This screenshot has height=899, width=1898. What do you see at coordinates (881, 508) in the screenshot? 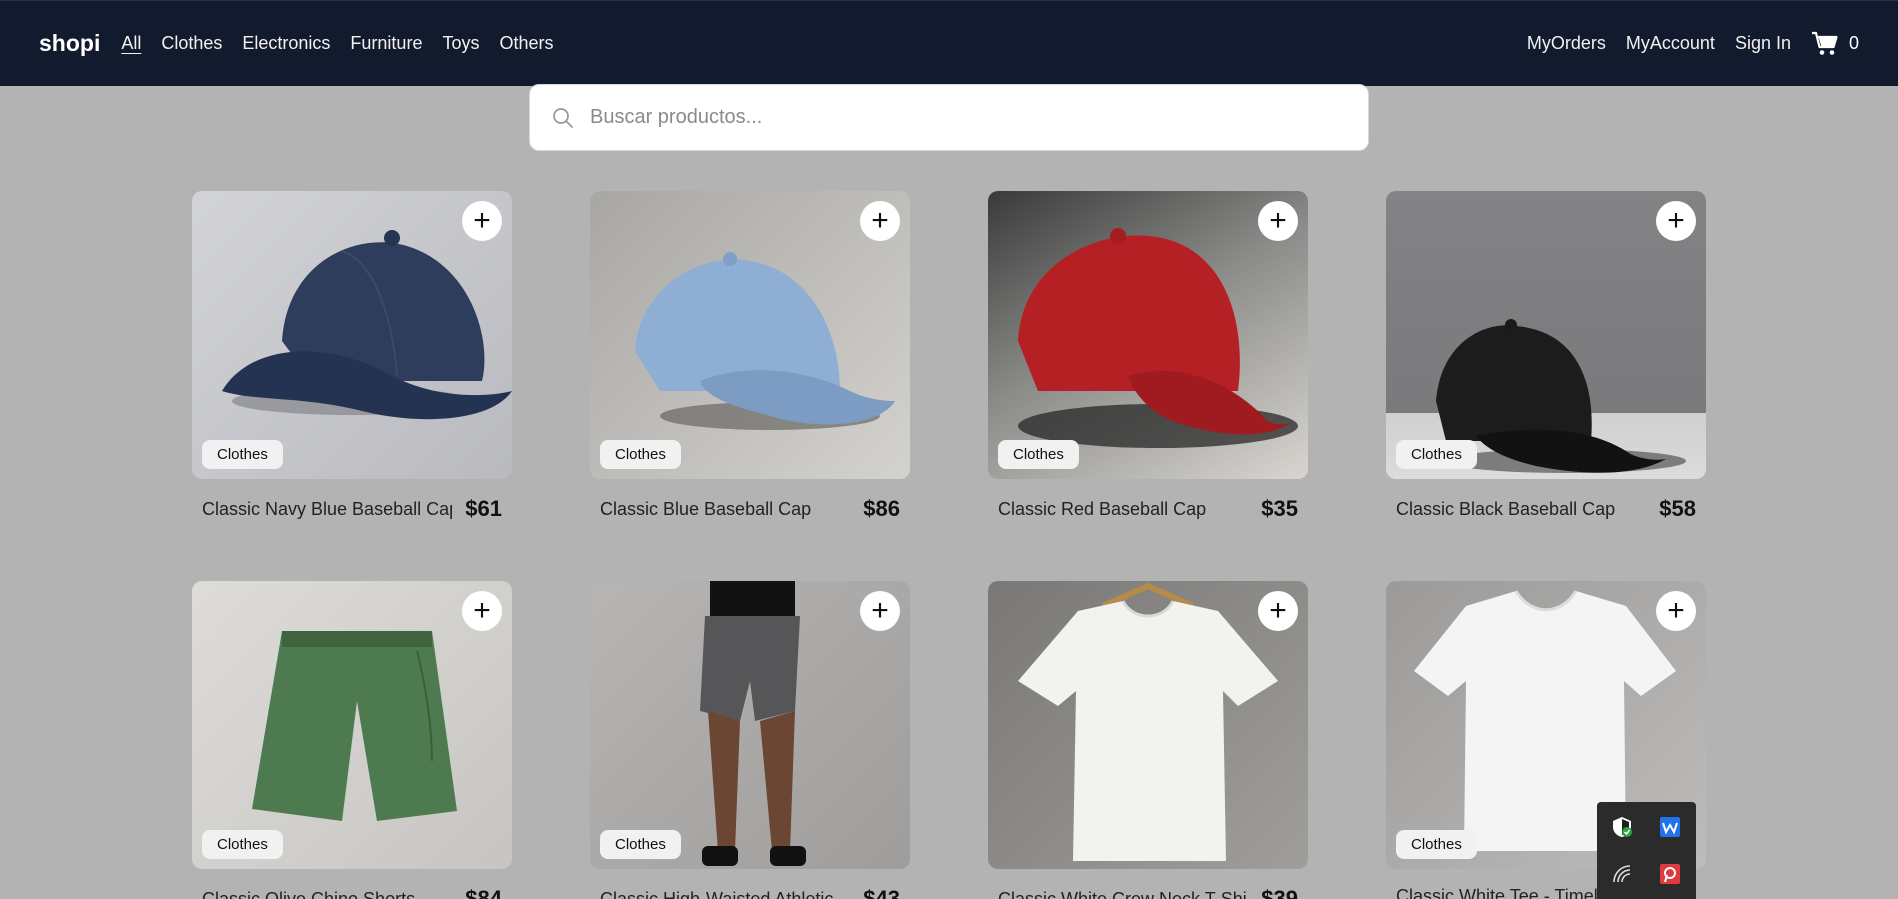
I see `product-price: $86` at bounding box center [881, 508].